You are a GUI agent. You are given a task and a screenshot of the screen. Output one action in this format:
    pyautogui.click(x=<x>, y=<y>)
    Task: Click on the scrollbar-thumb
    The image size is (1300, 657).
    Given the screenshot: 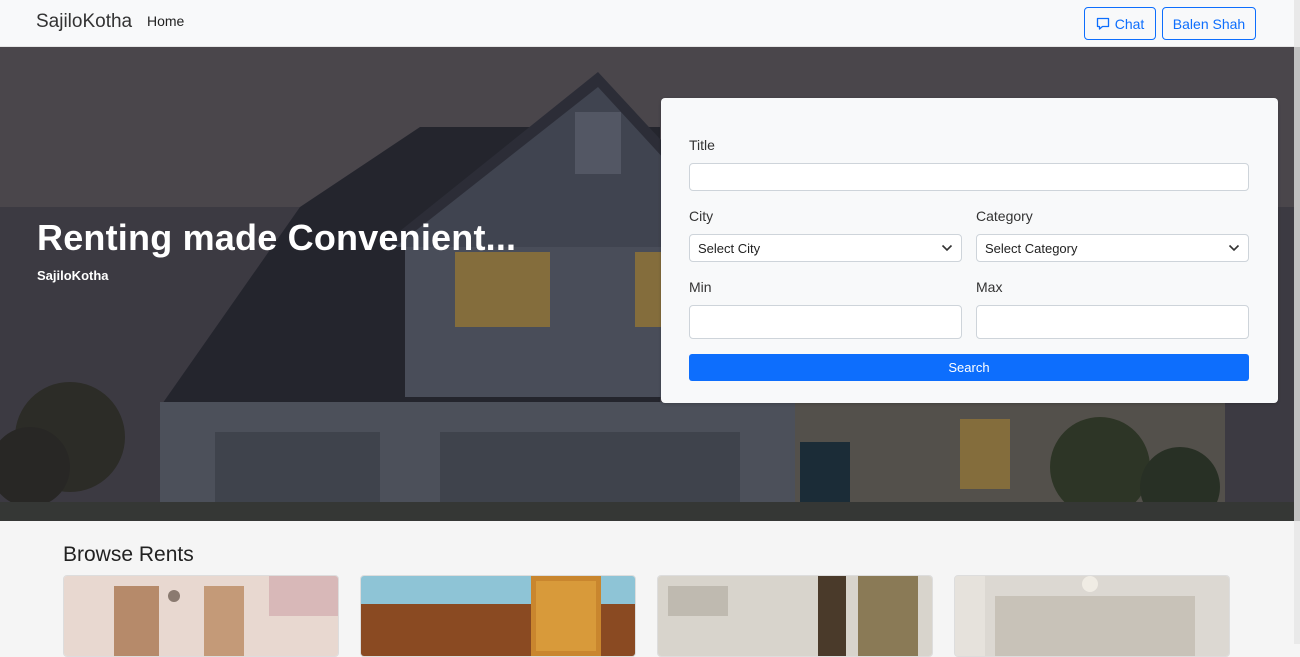 What is the action you would take?
    pyautogui.click(x=1297, y=284)
    